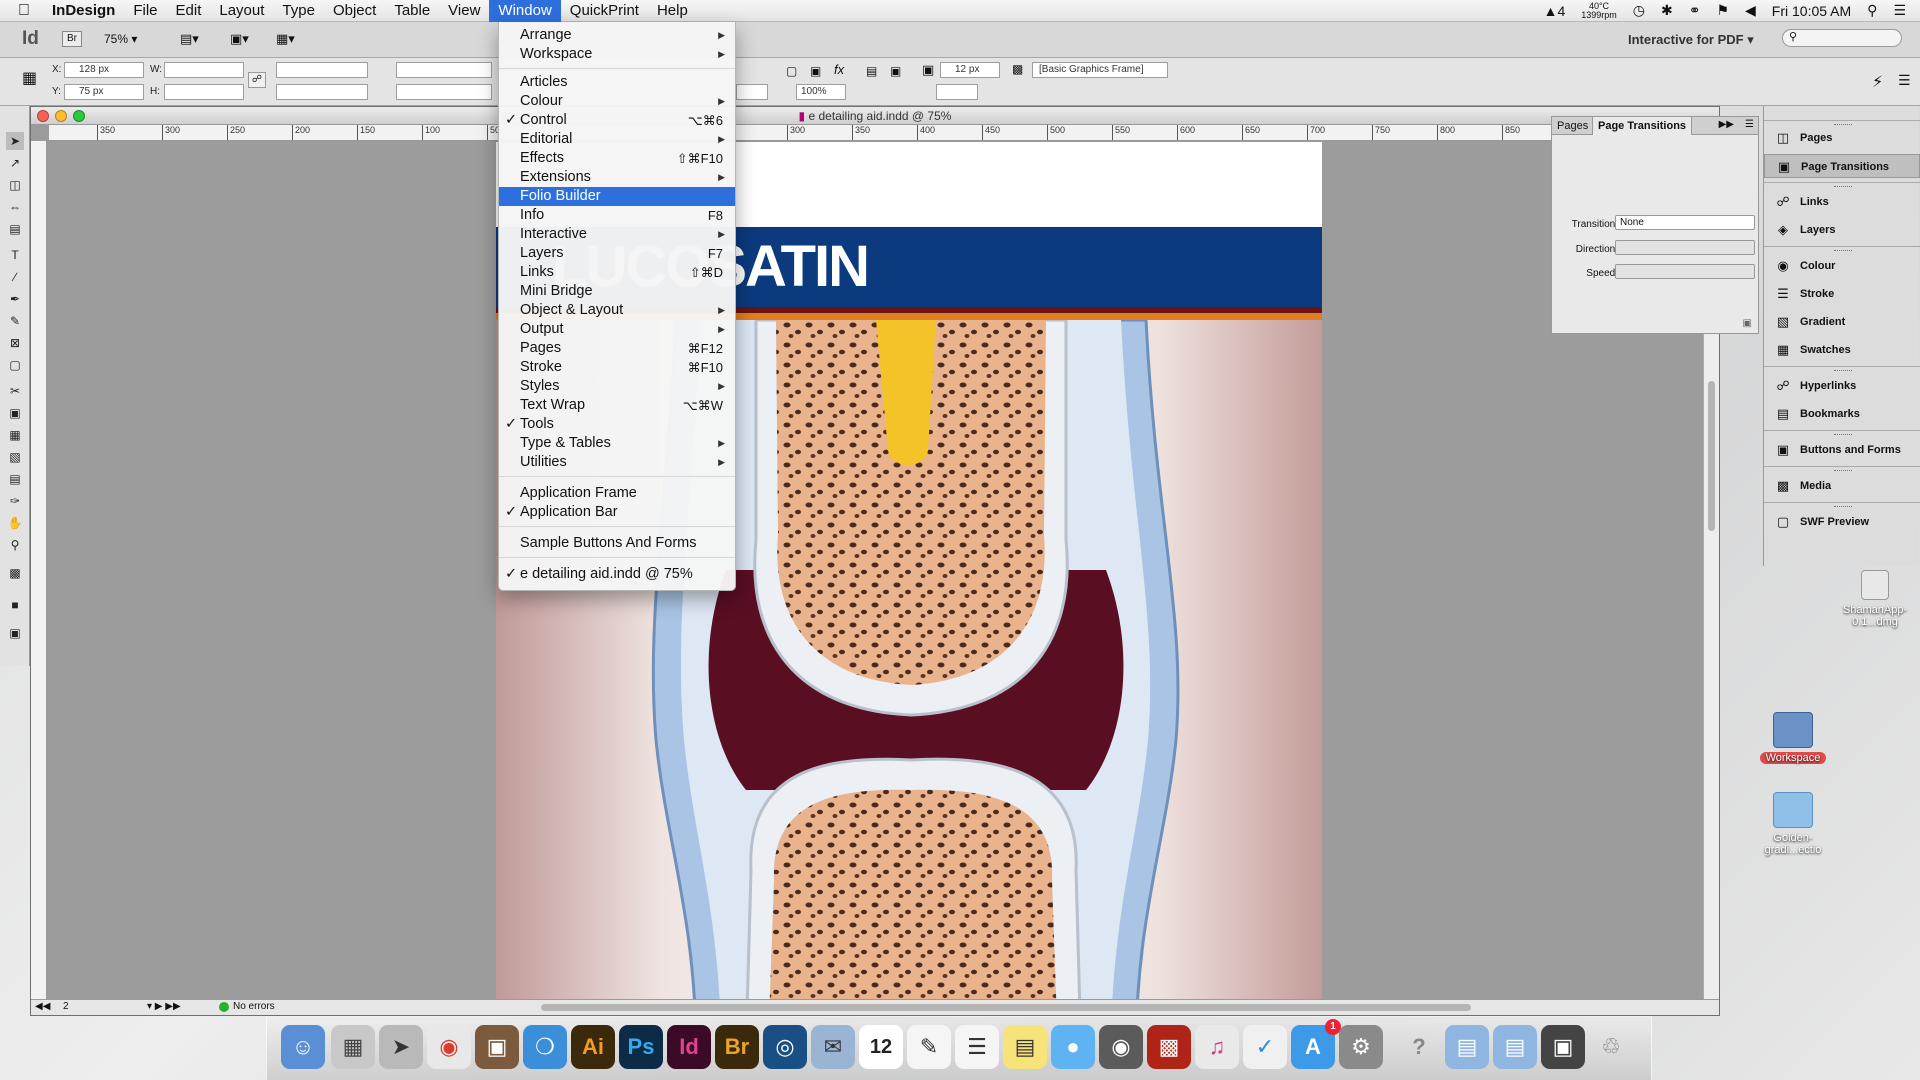 Image resolution: width=1920 pixels, height=1080 pixels. Describe the element at coordinates (15, 633) in the screenshot. I see `screen-mode-tool-icon: ▣` at that location.